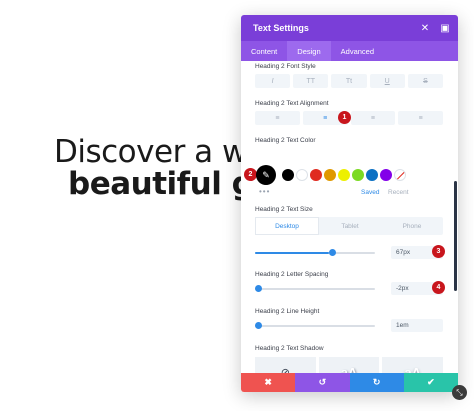  Describe the element at coordinates (285, 365) in the screenshot. I see `shadow-none-option: ⊘` at that location.